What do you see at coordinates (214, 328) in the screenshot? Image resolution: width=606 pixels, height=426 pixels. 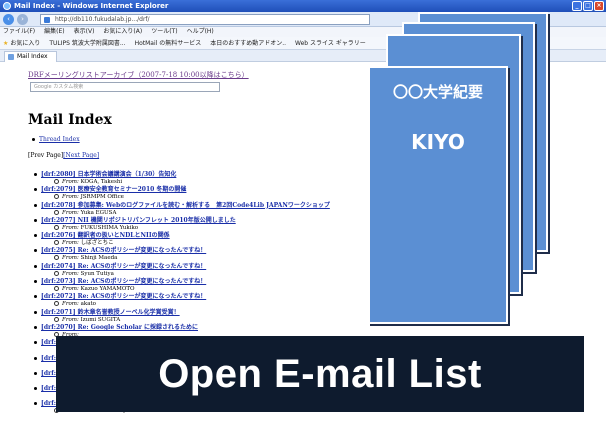 I see `message-subject-link: [drf:2070] Re: Google Scholar に採録されるために` at bounding box center [214, 328].